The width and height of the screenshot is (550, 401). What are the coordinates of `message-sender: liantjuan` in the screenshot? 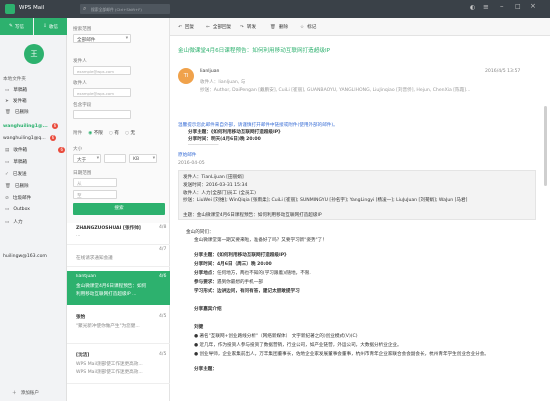 It's located at (86, 276).